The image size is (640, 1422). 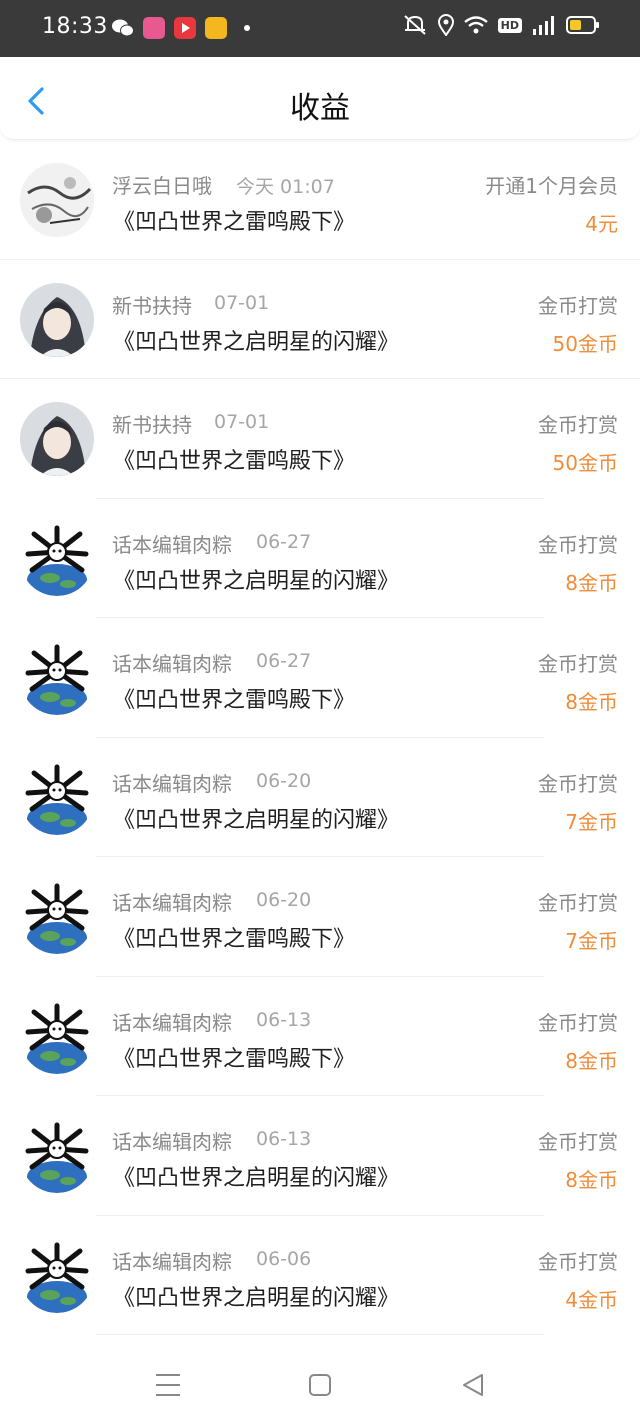 I want to click on earning-row: 话本编辑肉粽 06-20 《凹凸世界之启明星的闪耀》 金币打赏 7金币, so click(x=320, y=797).